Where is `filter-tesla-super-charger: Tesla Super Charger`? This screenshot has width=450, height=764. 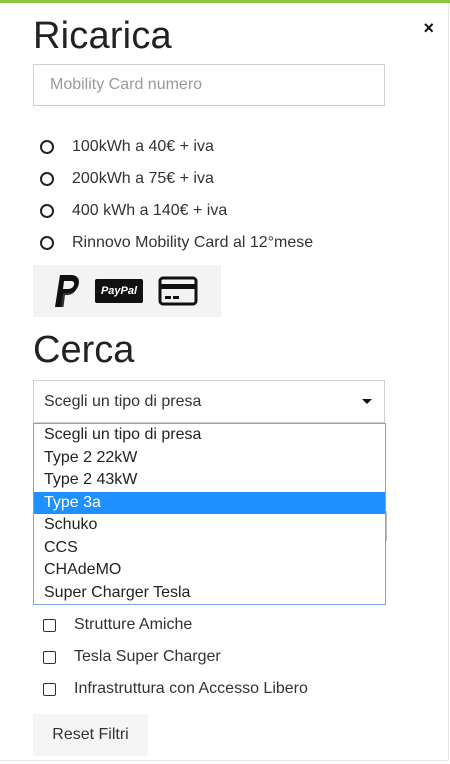 filter-tesla-super-charger: Tesla Super Charger is located at coordinates (175, 657).